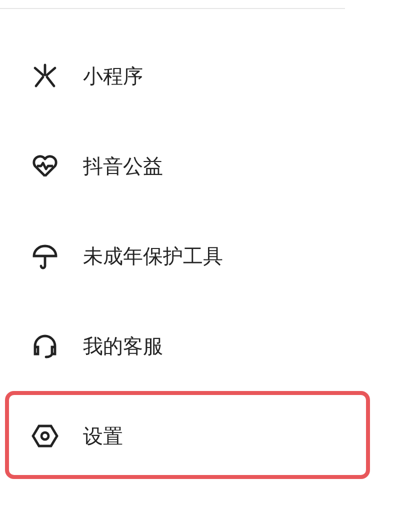 The height and width of the screenshot is (532, 400). I want to click on umbrella-icon, so click(45, 257).